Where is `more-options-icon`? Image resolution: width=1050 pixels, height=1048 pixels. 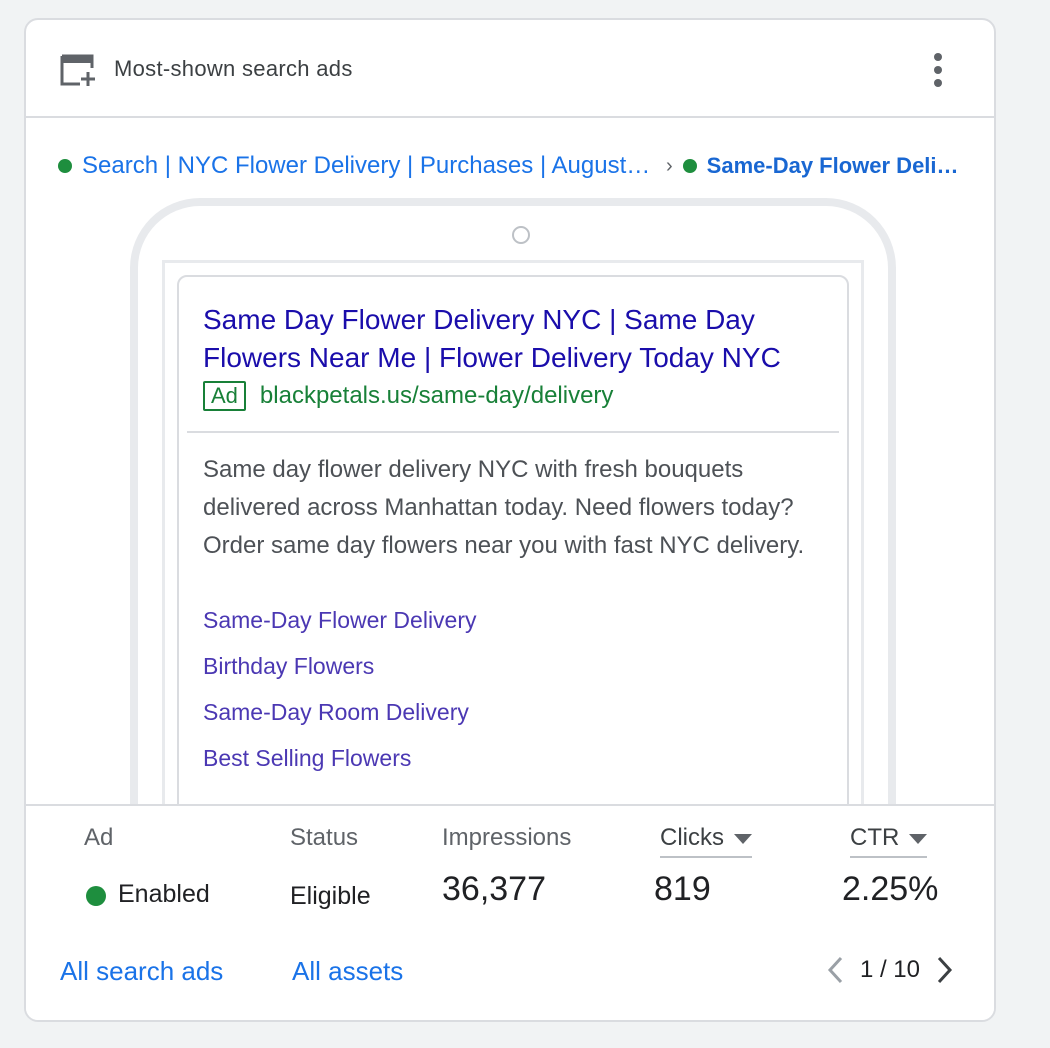 more-options-icon is located at coordinates (938, 70).